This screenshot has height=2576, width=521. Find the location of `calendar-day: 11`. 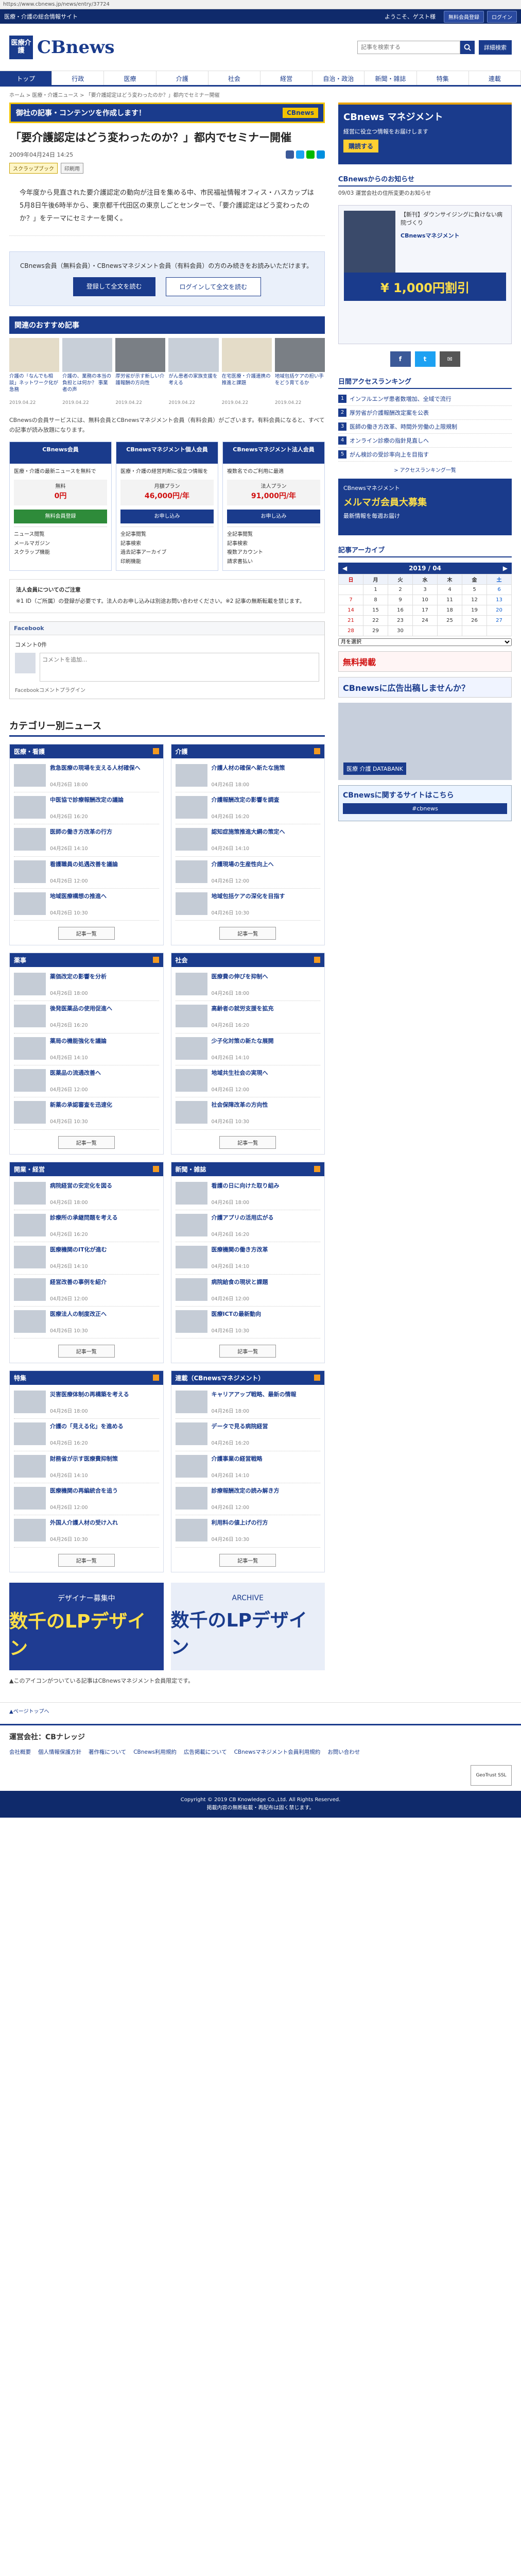

calendar-day: 11 is located at coordinates (450, 600).